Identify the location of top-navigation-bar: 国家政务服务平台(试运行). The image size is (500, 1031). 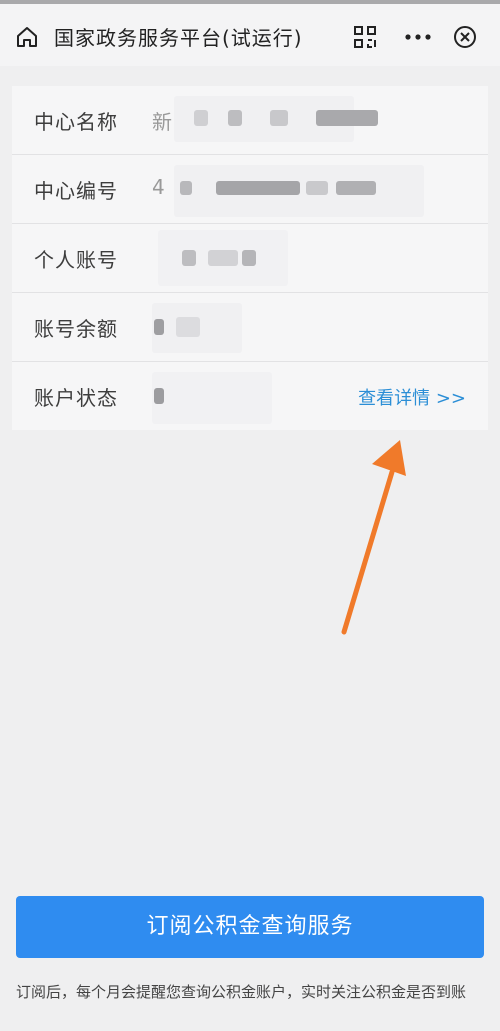
(250, 33).